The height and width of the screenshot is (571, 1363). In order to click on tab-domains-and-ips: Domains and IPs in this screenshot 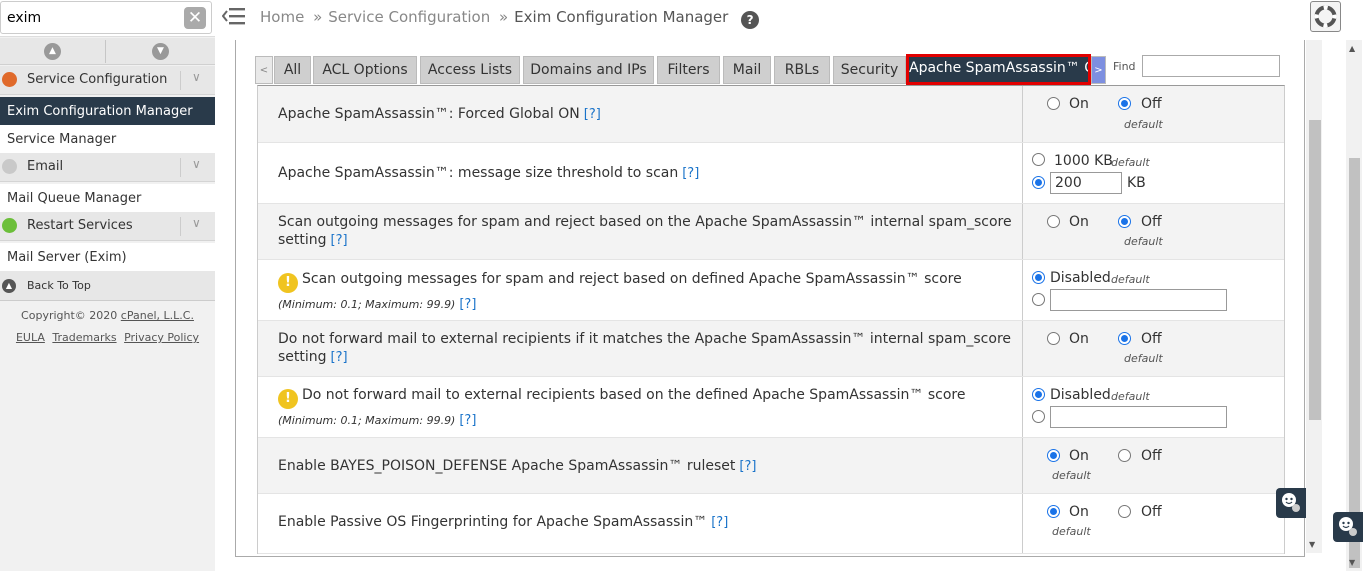, I will do `click(588, 70)`.